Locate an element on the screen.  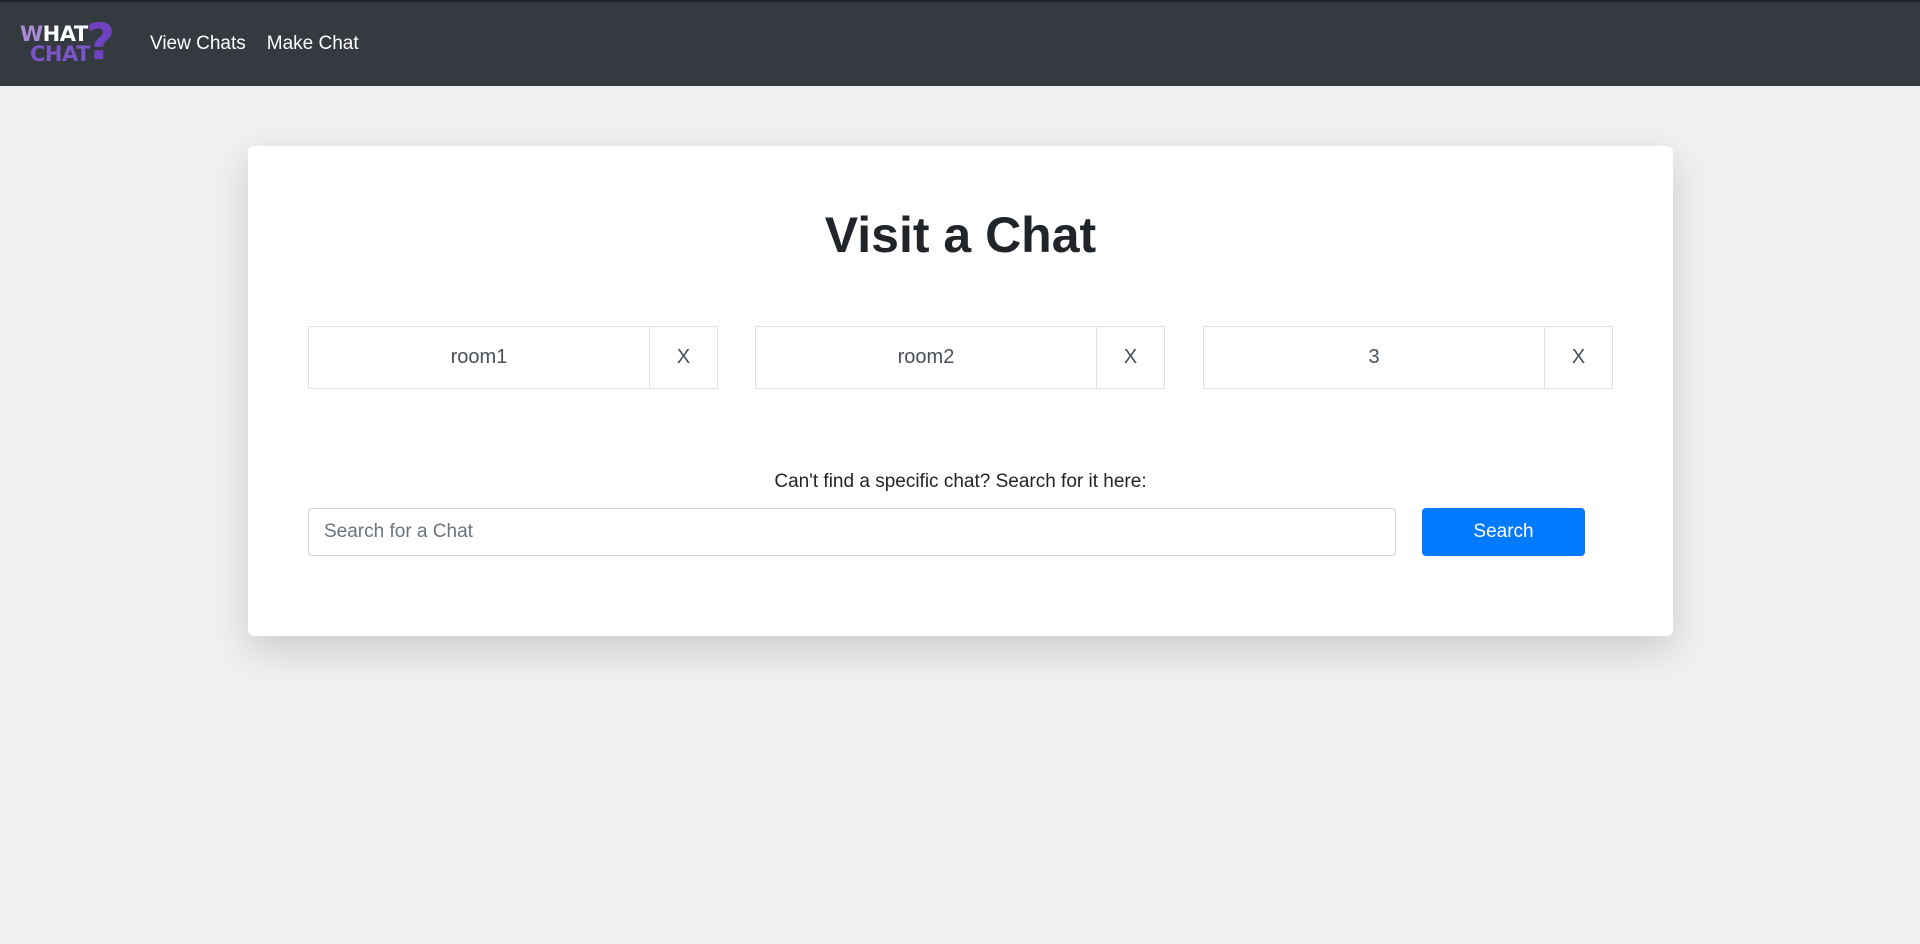
brand-logo: WHAT CHAT ? is located at coordinates (70, 42).